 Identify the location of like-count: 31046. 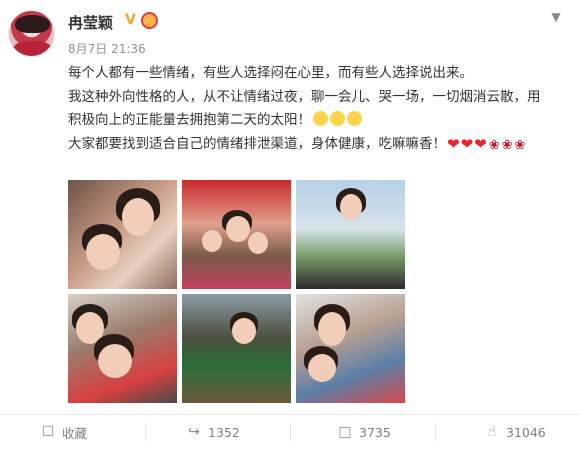
(526, 432).